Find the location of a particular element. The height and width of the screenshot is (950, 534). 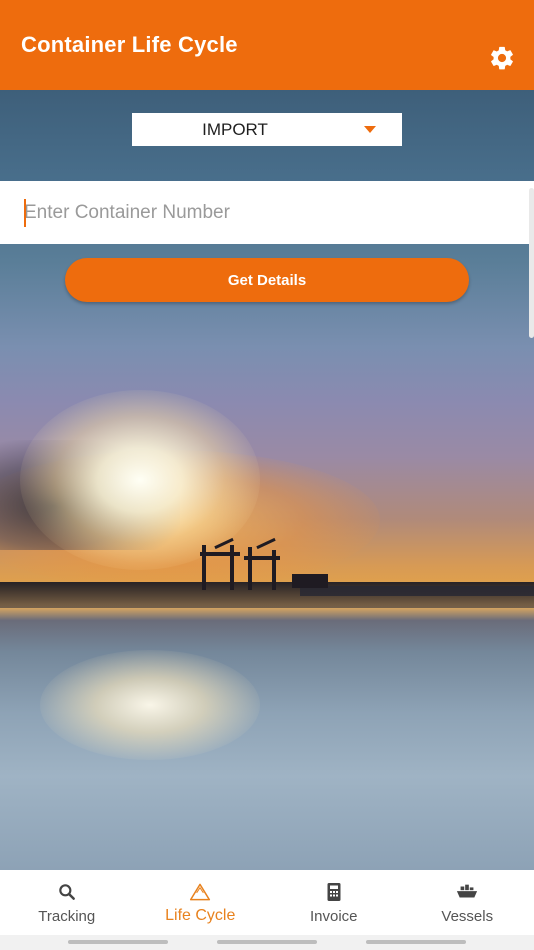

nav-item-life-cycle: Life Cycle is located at coordinates (201, 902).